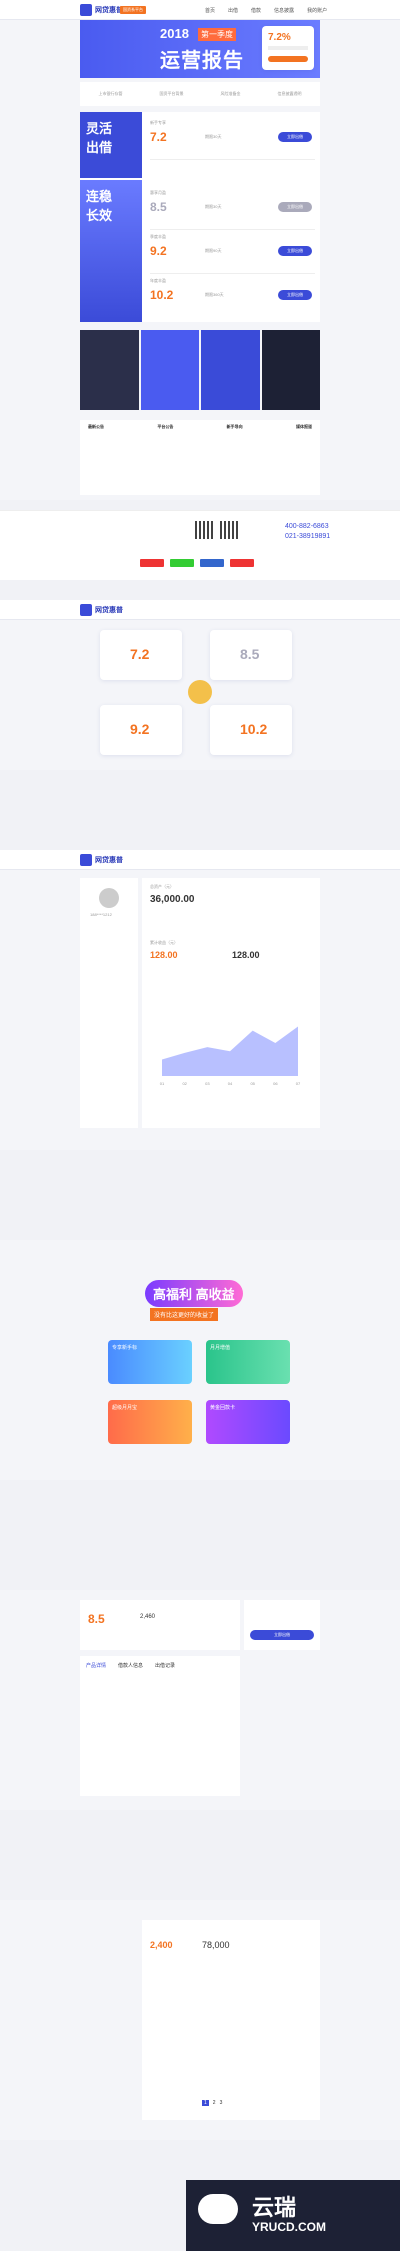 This screenshot has width=400, height=2251. I want to click on tile-tech, so click(290, 370).